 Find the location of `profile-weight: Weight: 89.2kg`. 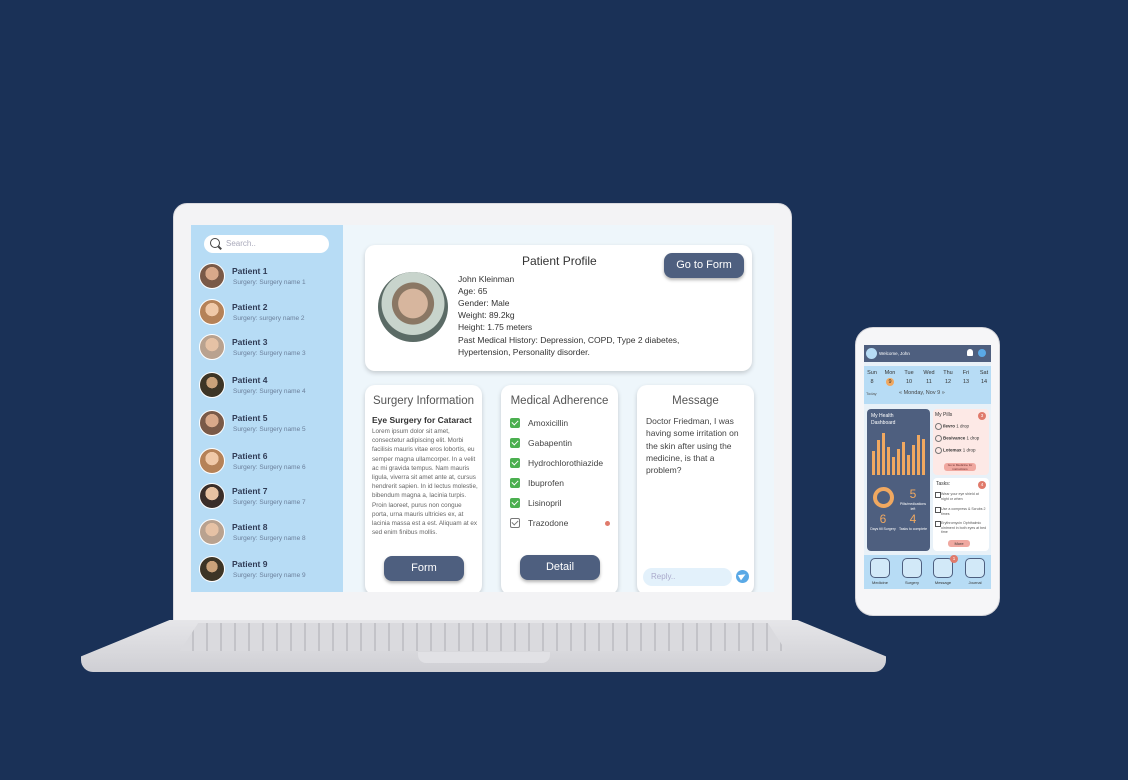

profile-weight: Weight: 89.2kg is located at coordinates (486, 315).